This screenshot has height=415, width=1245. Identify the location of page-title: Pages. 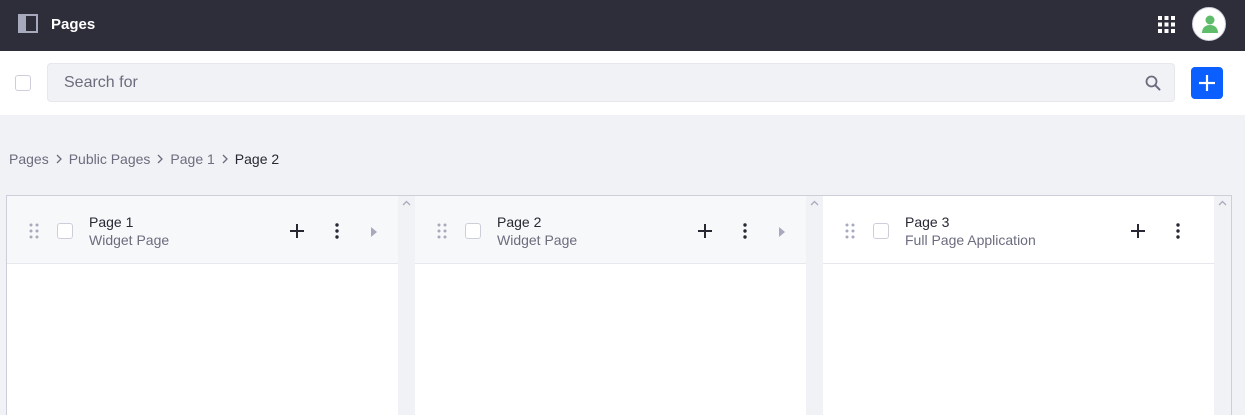
(73, 24).